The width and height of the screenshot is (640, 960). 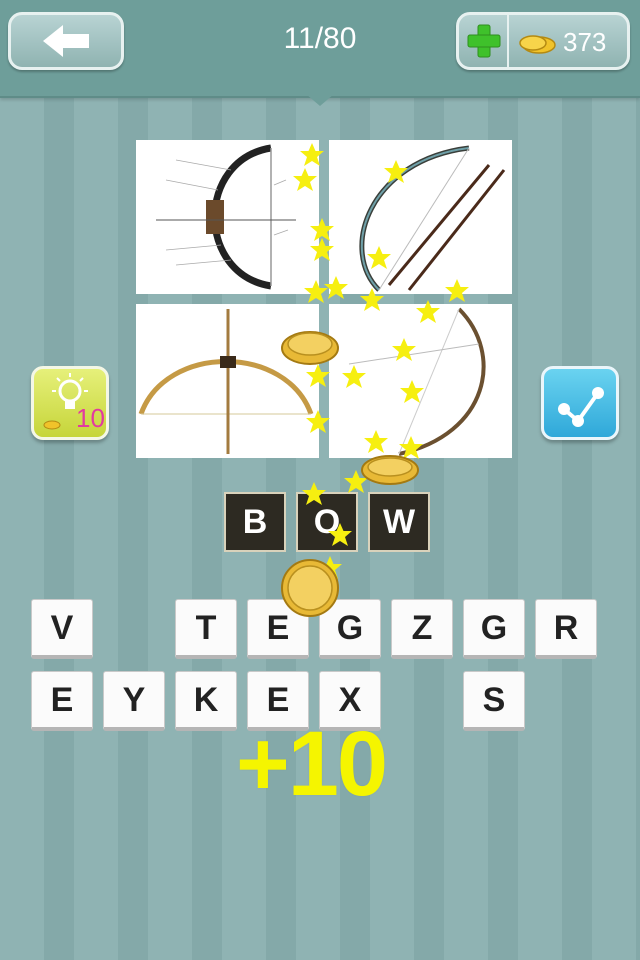 I want to click on hint-button: 10, so click(x=70, y=403).